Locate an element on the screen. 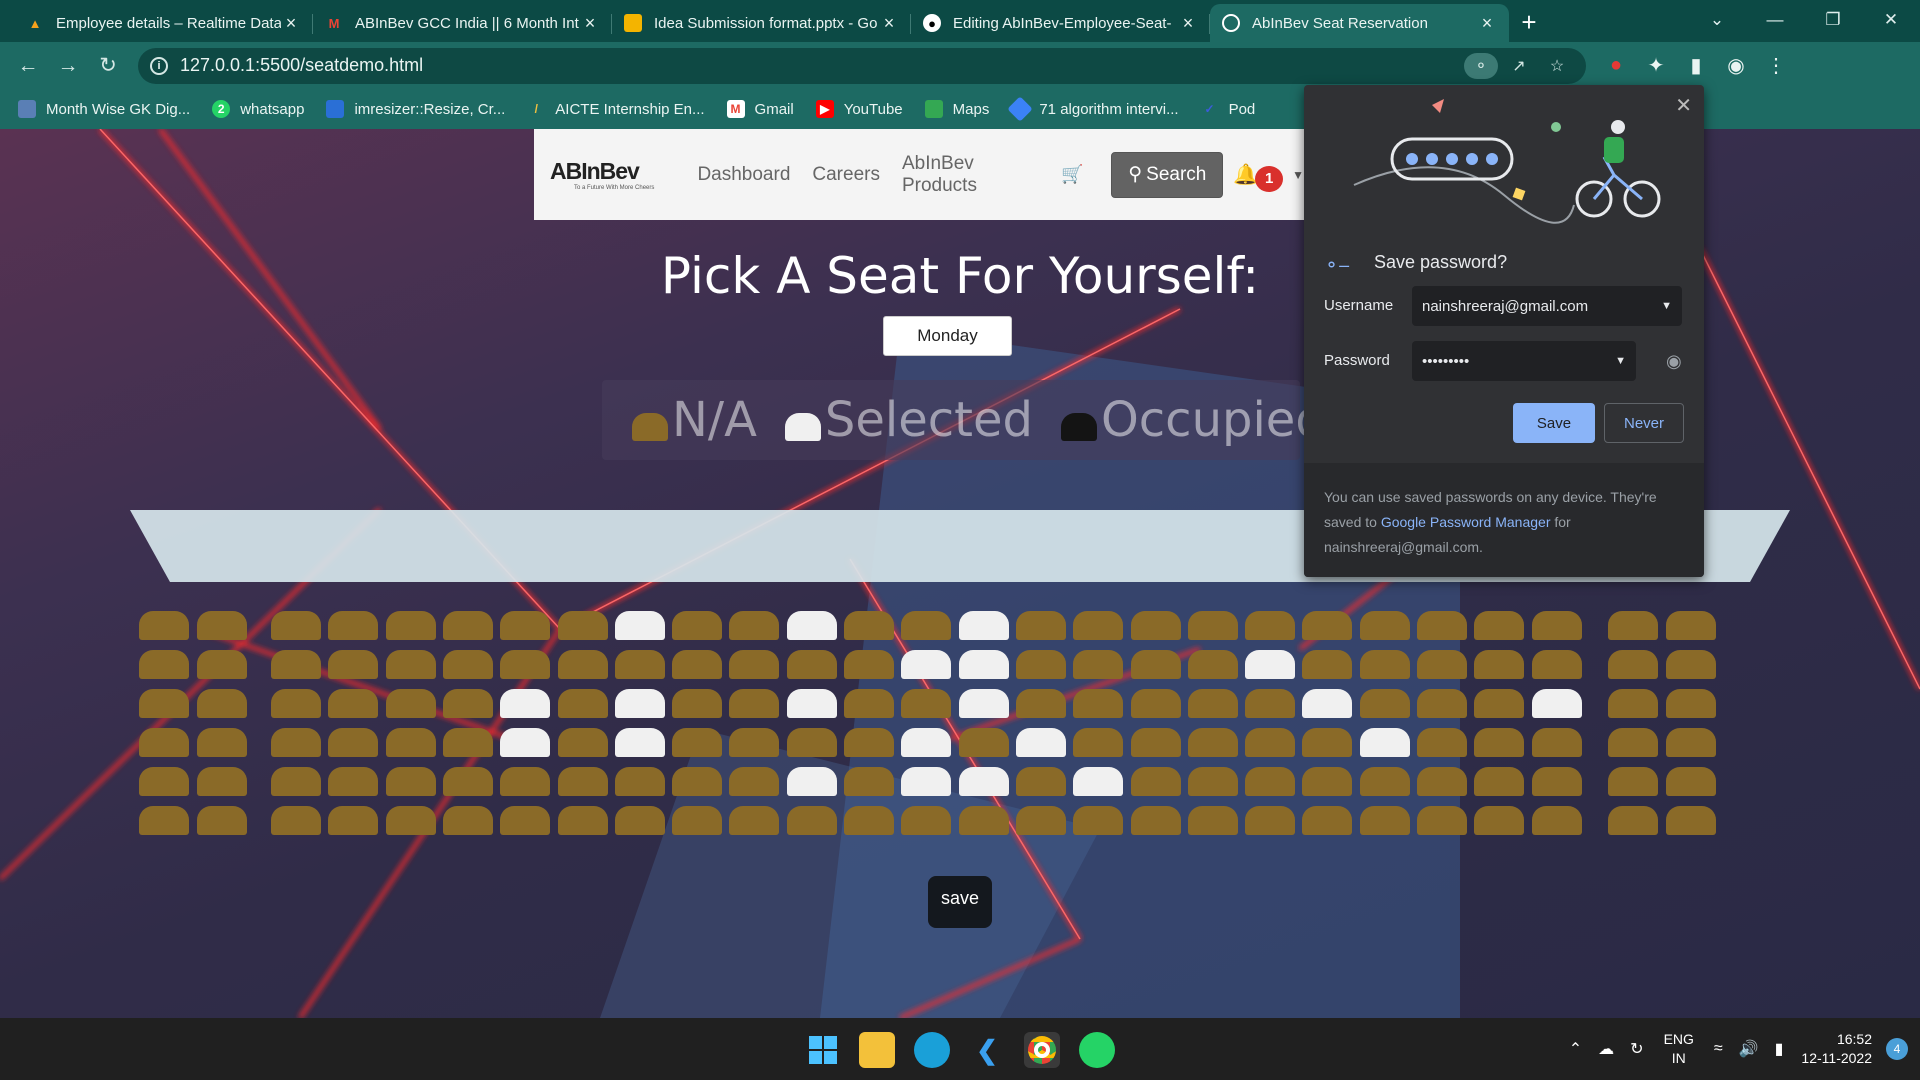 The height and width of the screenshot is (1080, 1920). save-button: save is located at coordinates (960, 902).